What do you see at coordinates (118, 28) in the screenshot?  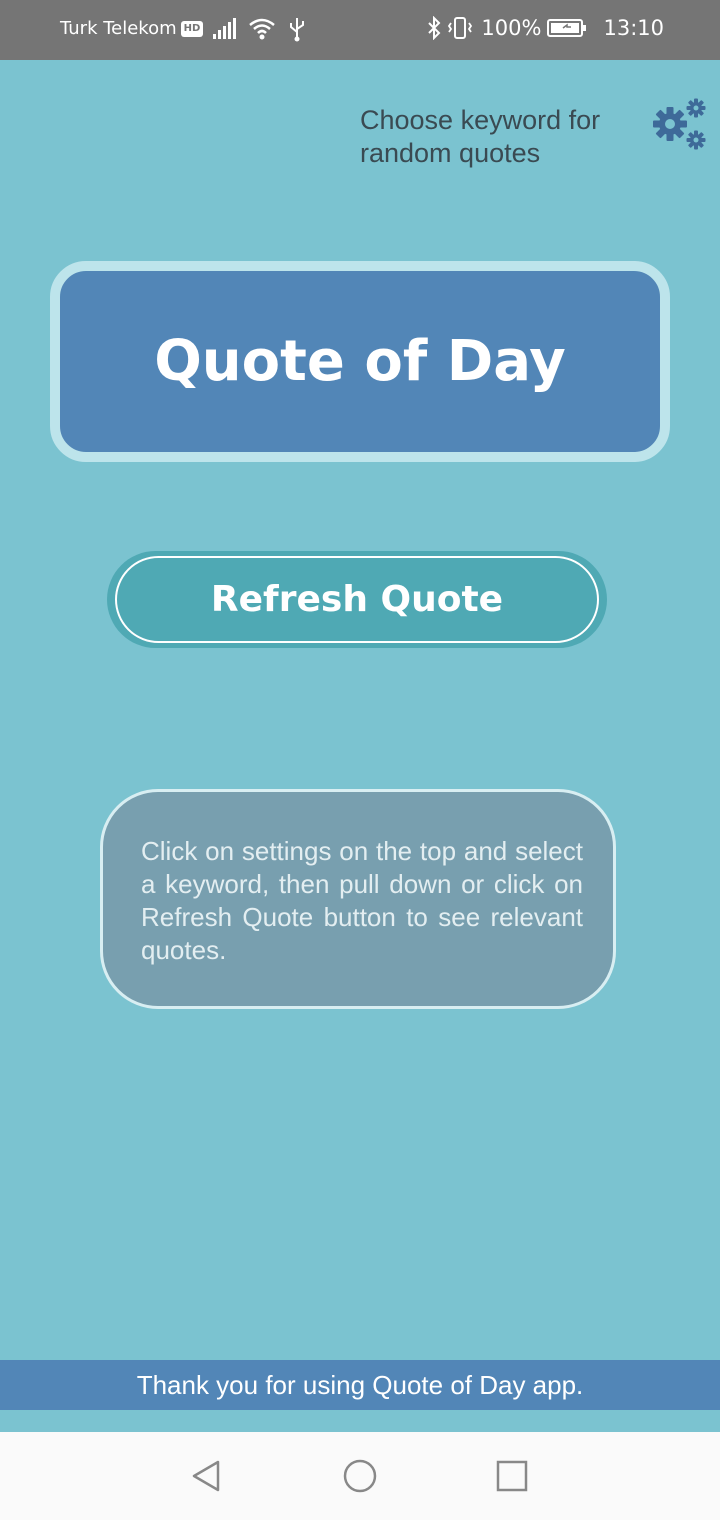 I see `carrier-label: Turk Telekom` at bounding box center [118, 28].